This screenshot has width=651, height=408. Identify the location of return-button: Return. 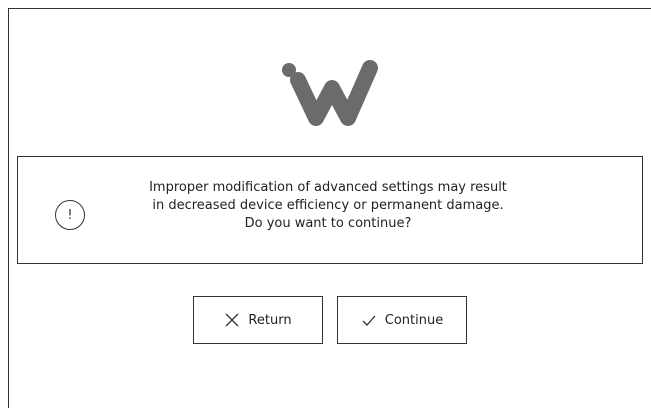
(258, 320).